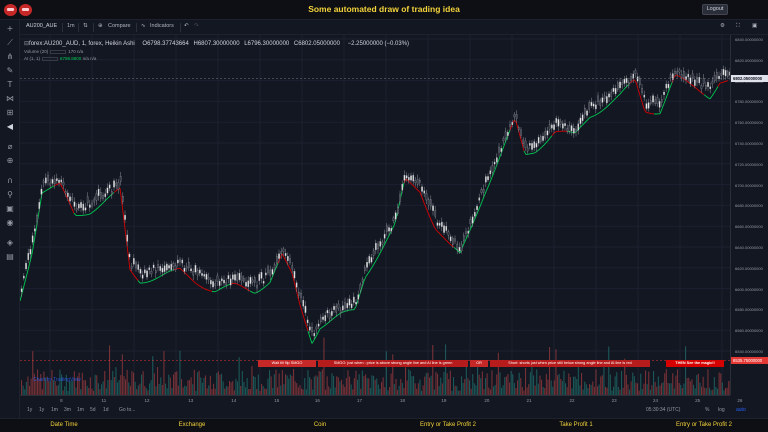 The height and width of the screenshot is (432, 768). What do you see at coordinates (614, 400) in the screenshot?
I see `time-tick: 23` at bounding box center [614, 400].